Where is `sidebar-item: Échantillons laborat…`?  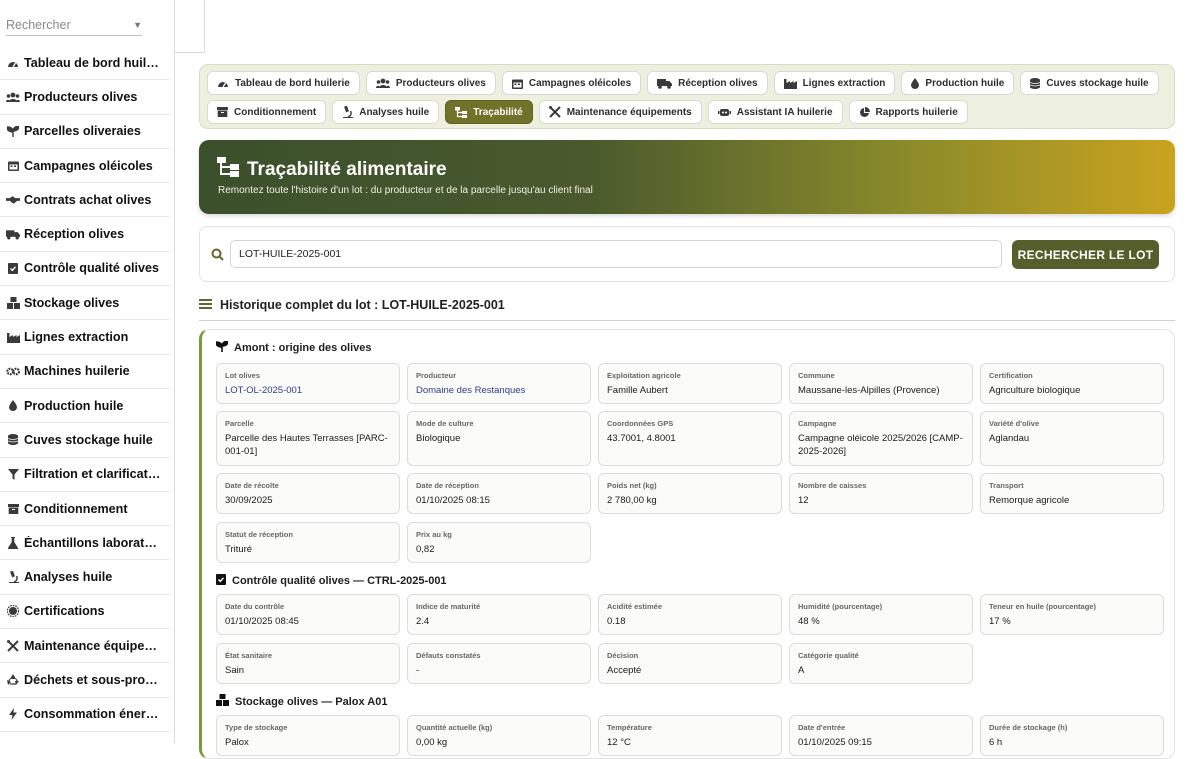
sidebar-item: Échantillons laborat… is located at coordinates (85, 543).